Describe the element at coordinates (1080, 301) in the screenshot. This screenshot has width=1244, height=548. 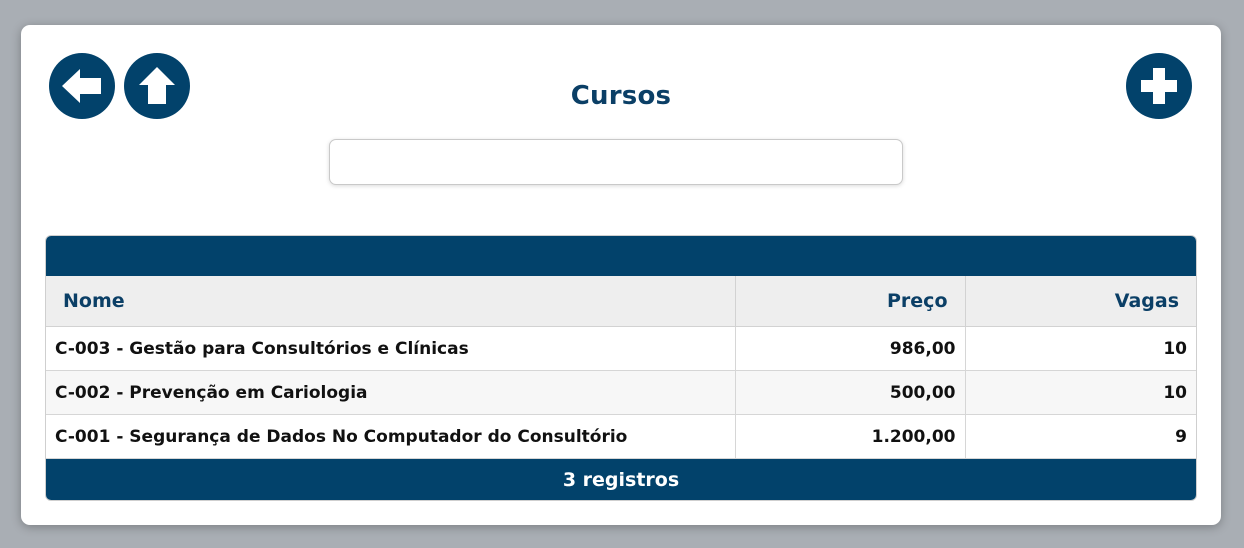
I see `column-header-vagas: Vagas` at that location.